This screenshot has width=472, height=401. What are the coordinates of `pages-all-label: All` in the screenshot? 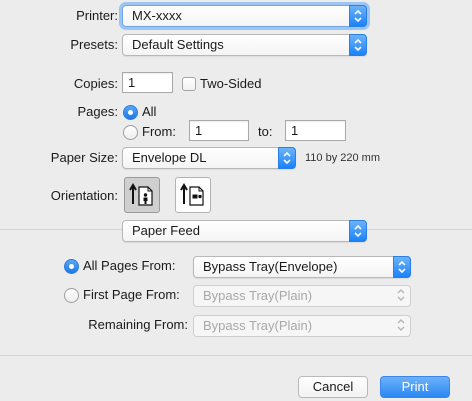 It's located at (149, 111).